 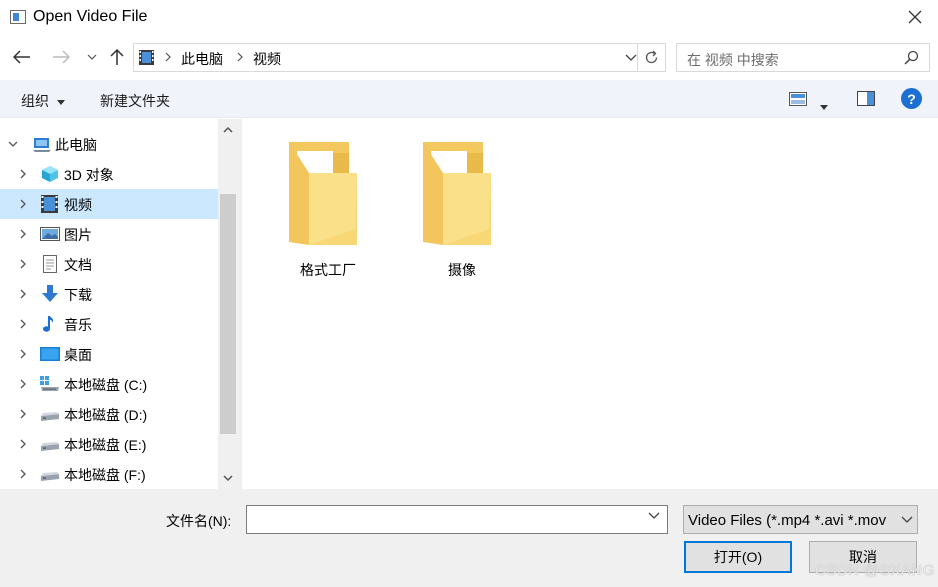 What do you see at coordinates (78, 355) in the screenshot?
I see `tree-item-label: 桌面` at bounding box center [78, 355].